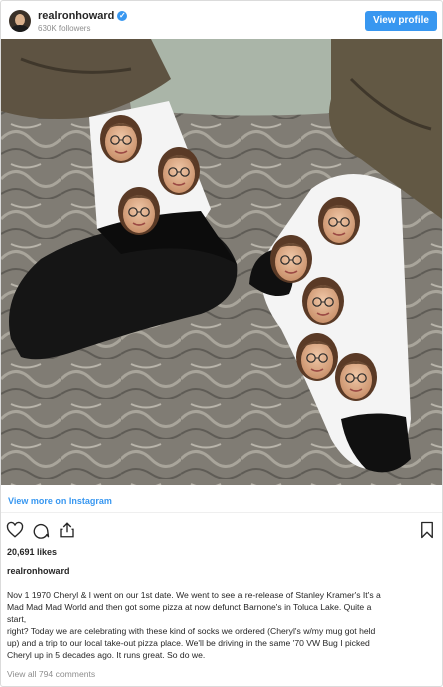 Image resolution: width=443 pixels, height=687 pixels. What do you see at coordinates (64, 28) in the screenshot?
I see `followers-count: 630K followers` at bounding box center [64, 28].